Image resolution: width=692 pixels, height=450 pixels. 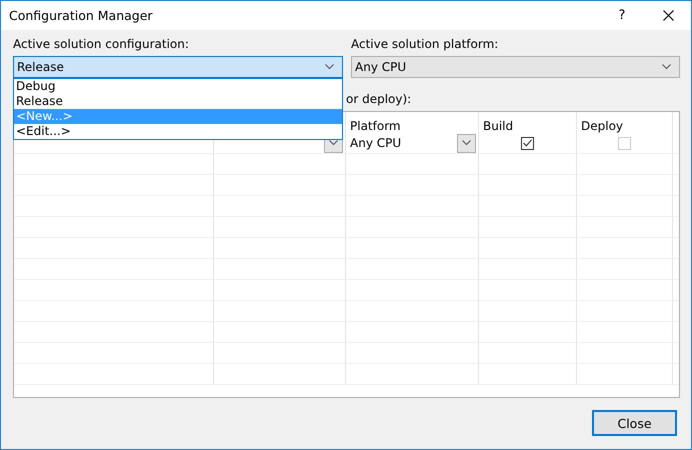 I want to click on configuration-label: Active solution configuration:, so click(x=101, y=44).